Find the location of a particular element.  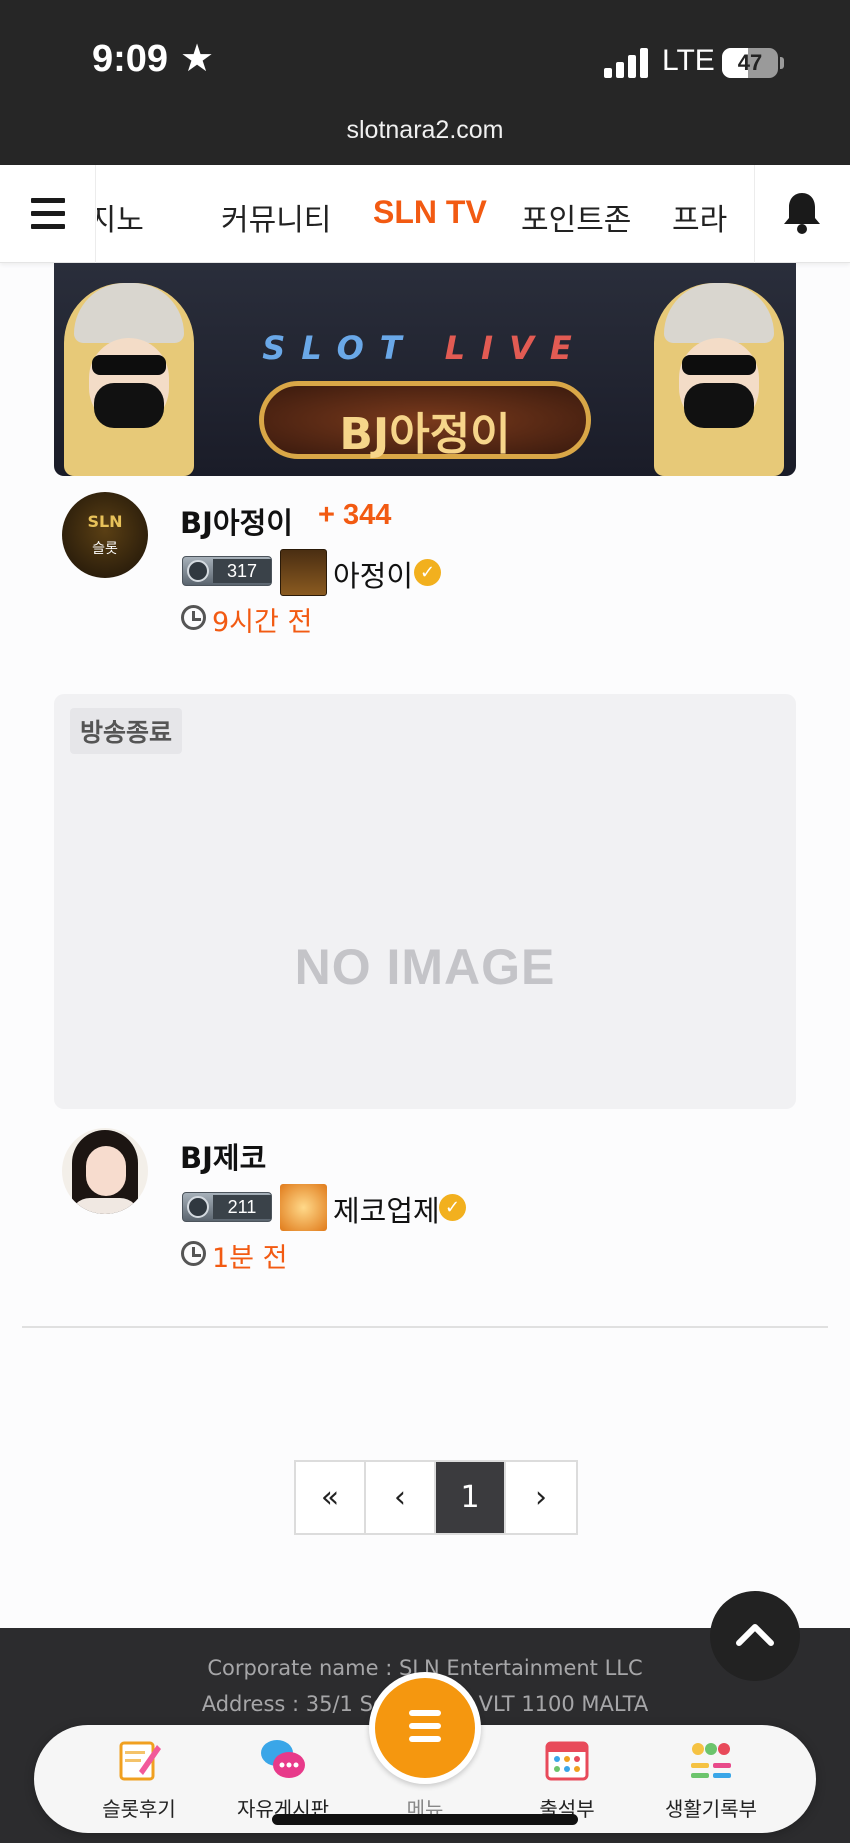

no-image-placeholder: NO IMAGE is located at coordinates (425, 967).